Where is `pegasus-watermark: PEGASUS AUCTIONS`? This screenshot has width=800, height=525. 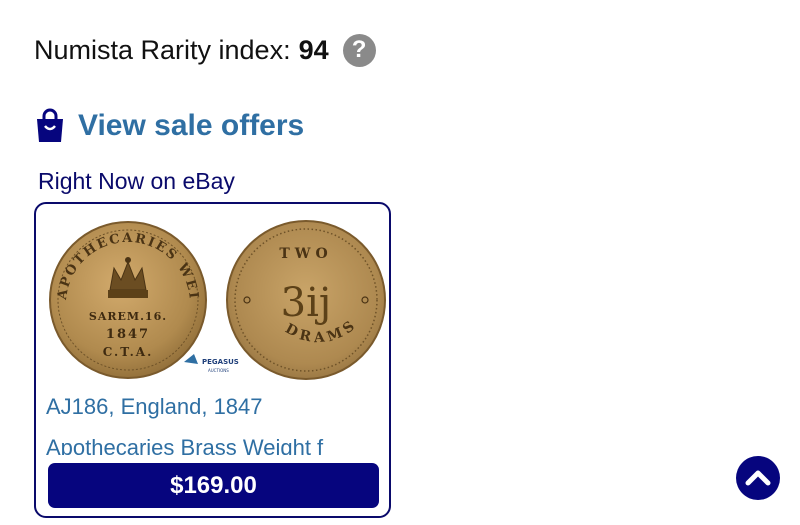
pegasus-watermark: PEGASUS AUCTIONS is located at coordinates (211, 363).